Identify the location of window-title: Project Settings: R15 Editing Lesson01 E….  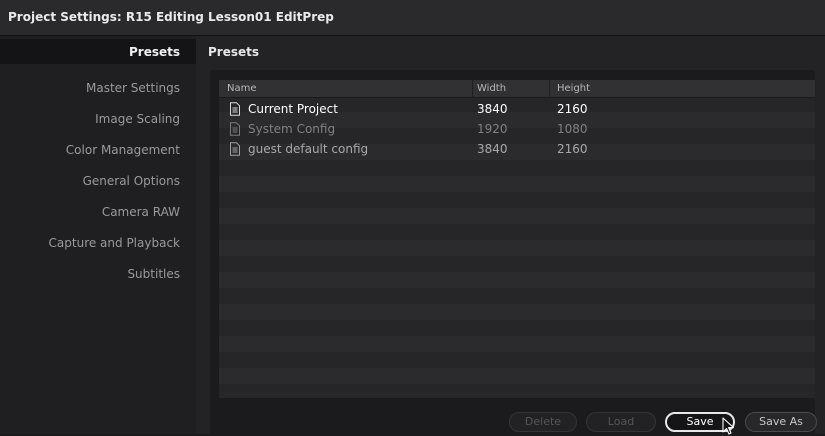
(171, 17).